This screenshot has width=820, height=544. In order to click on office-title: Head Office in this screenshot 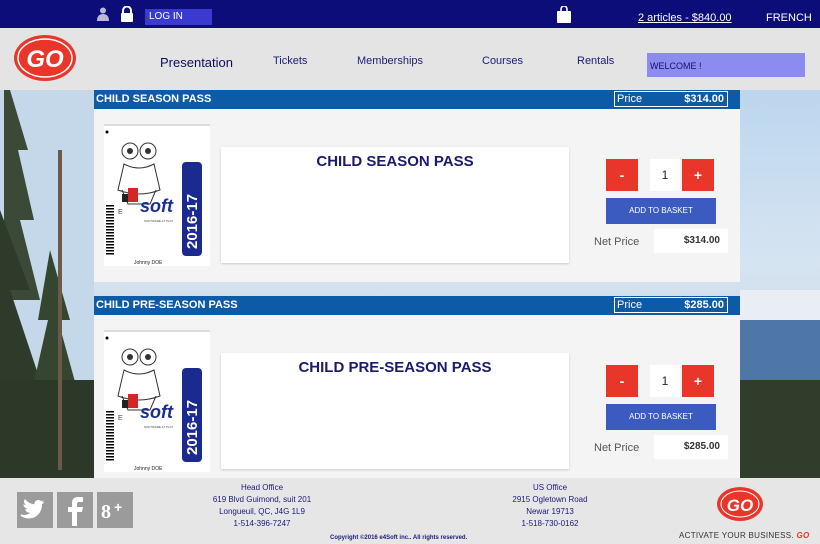, I will do `click(262, 487)`.